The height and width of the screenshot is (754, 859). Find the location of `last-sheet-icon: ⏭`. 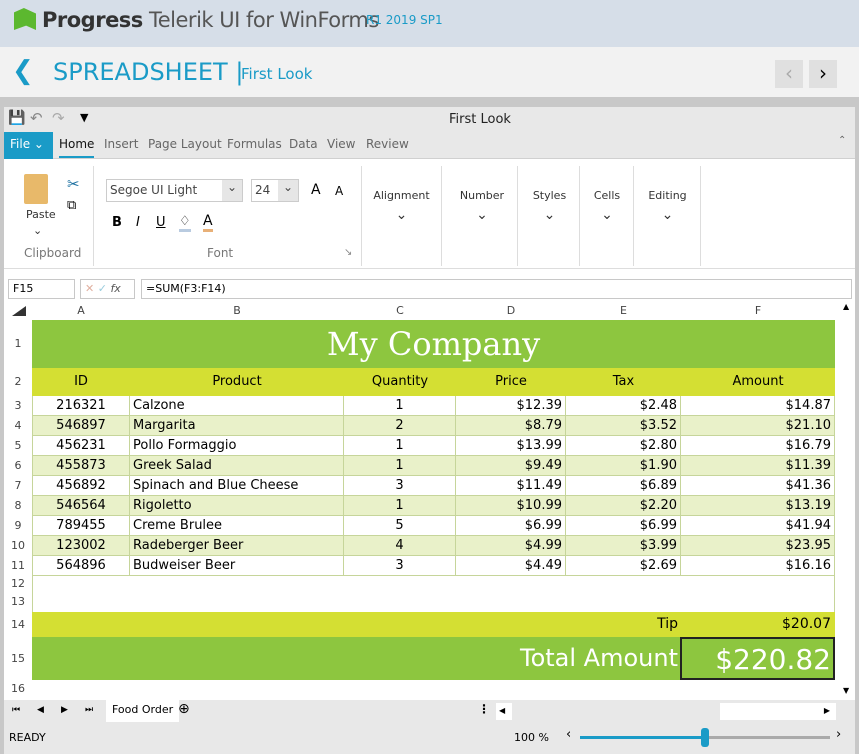

last-sheet-icon: ⏭ is located at coordinates (89, 710).